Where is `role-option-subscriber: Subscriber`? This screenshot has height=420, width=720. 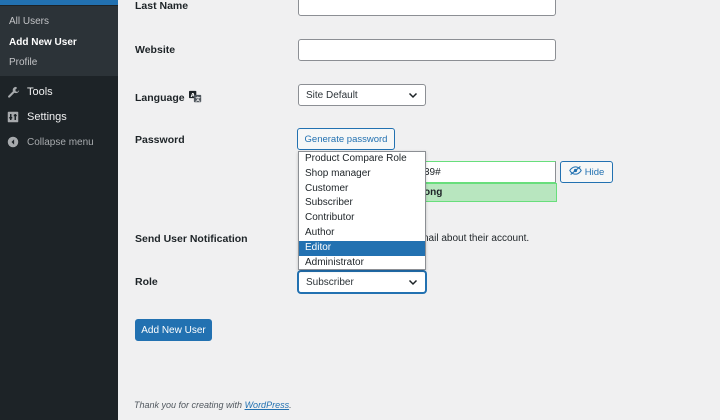
role-option-subscriber: Subscriber is located at coordinates (362, 203).